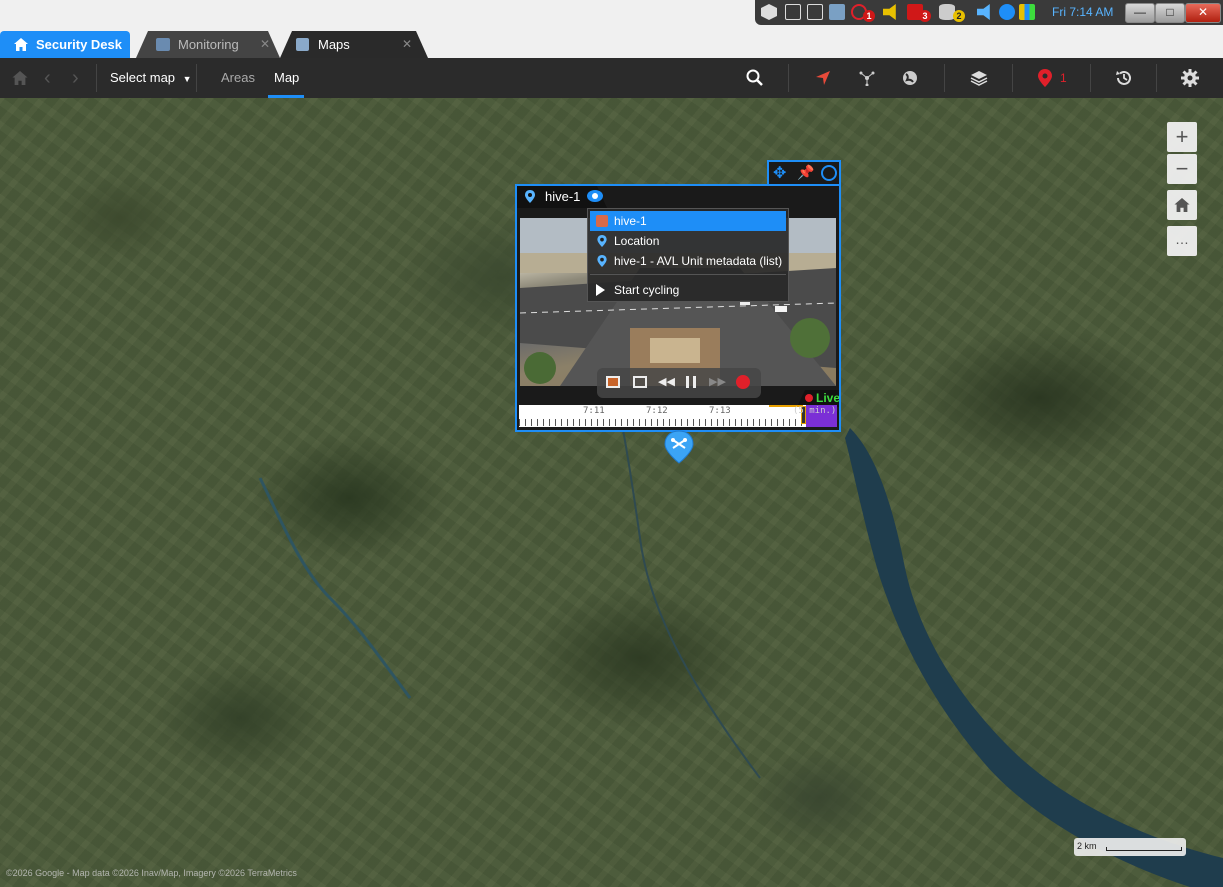  I want to click on tile-controls: ✥ 📌, so click(804, 172).